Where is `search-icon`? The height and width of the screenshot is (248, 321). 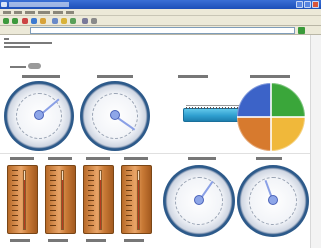
search-icon is located at coordinates (55, 21).